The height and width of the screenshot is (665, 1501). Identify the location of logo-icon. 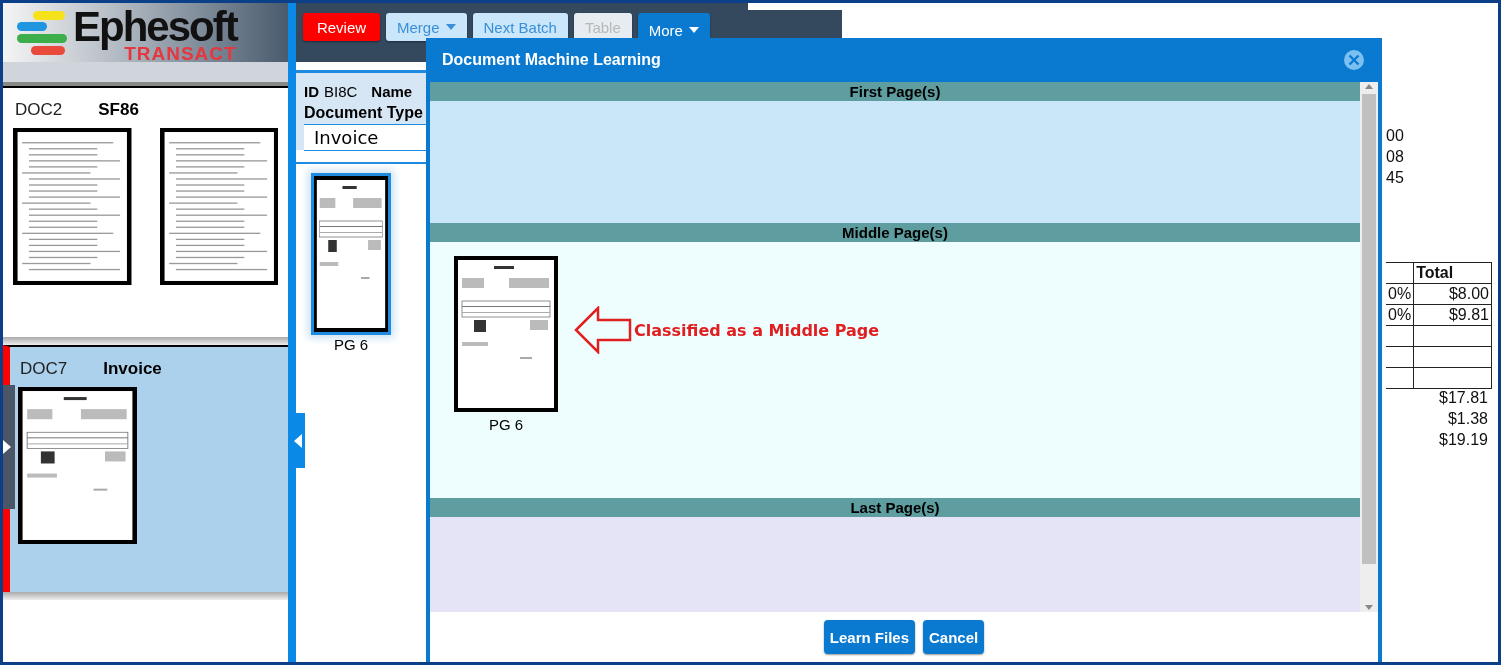
(42, 32).